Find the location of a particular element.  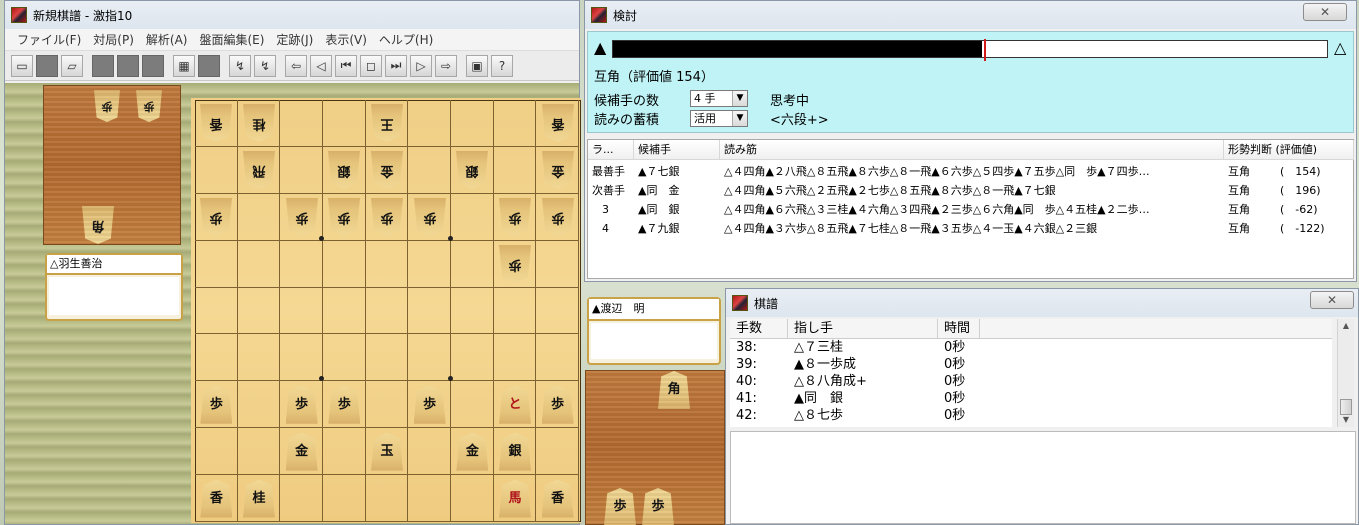

shogi-piece: と is located at coordinates (514, 404).